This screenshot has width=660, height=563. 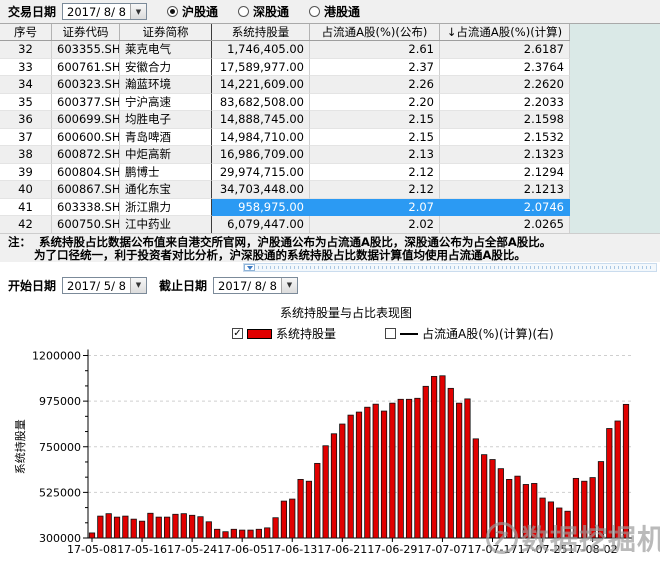 I want to click on scrollbar-thumb, so click(x=249, y=267).